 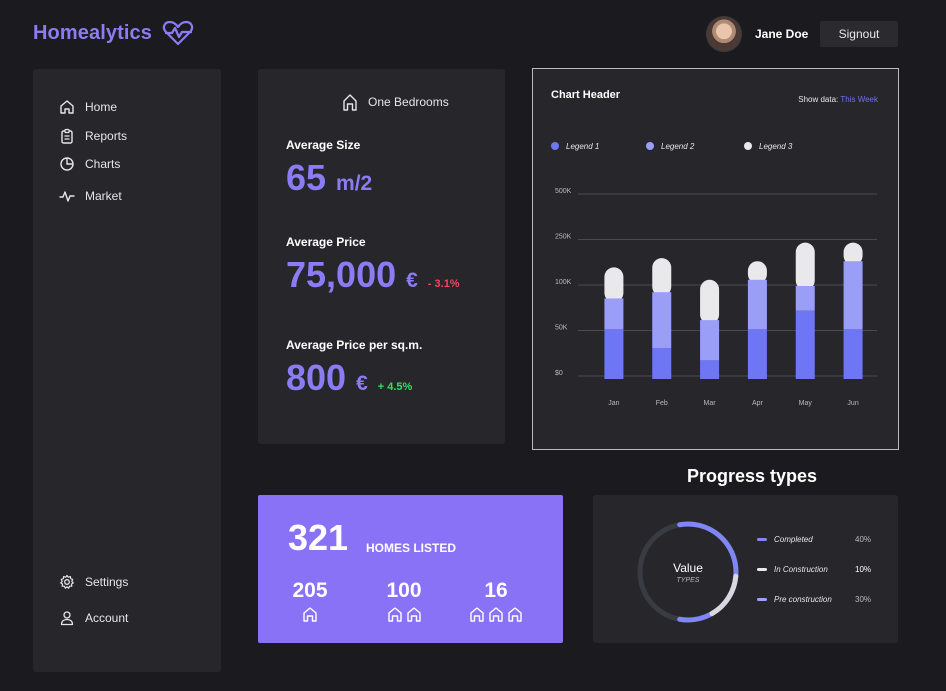 I want to click on homes-breakdown-3: 16, so click(x=496, y=600).